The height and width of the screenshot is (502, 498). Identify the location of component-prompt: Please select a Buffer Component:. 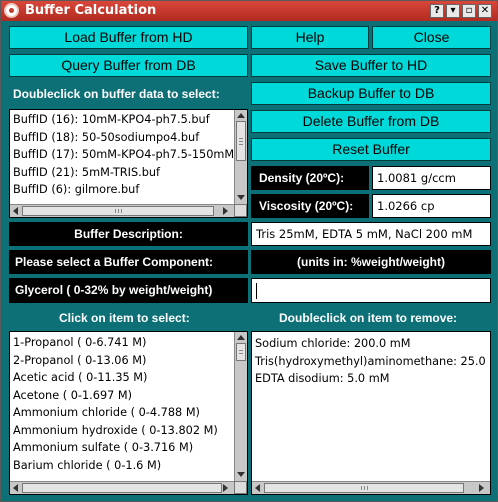
(128, 262).